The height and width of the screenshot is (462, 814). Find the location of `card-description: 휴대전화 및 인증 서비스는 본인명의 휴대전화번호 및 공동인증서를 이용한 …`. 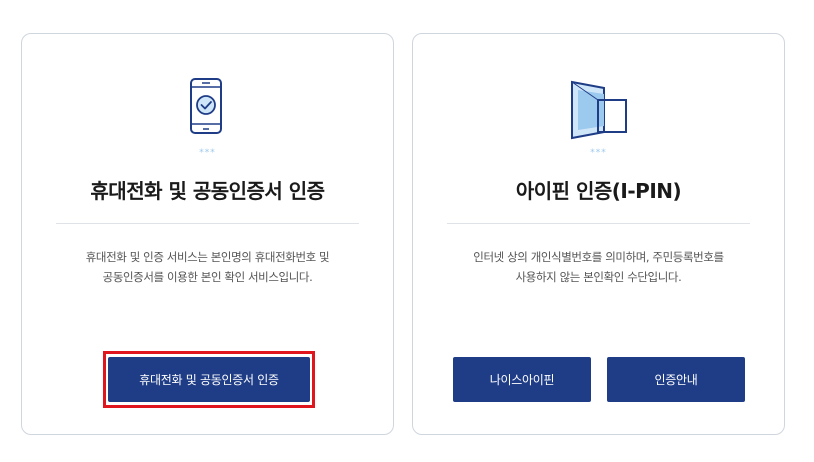

card-description: 휴대전화 및 인증 서비스는 본인명의 휴대전화번호 및 공동인증서를 이용한 … is located at coordinates (207, 267).